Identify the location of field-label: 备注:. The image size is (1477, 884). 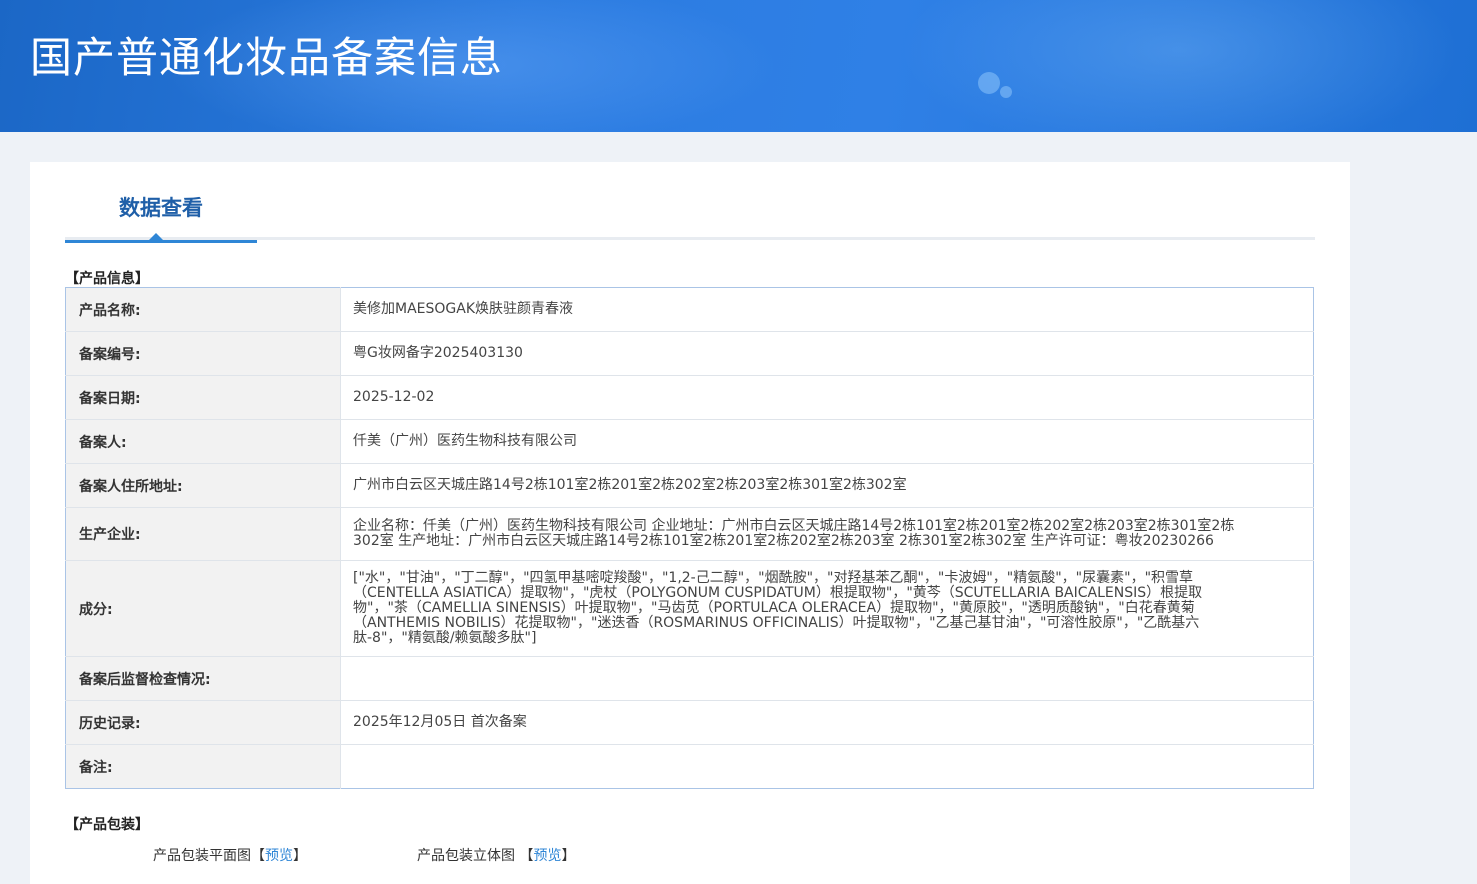
(203, 766).